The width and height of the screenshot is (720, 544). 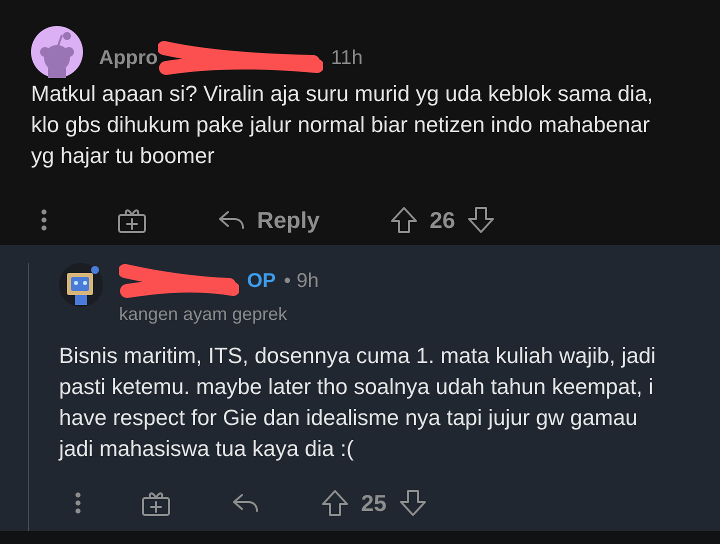 What do you see at coordinates (203, 314) in the screenshot?
I see `user-flair: kangen ayam geprek` at bounding box center [203, 314].